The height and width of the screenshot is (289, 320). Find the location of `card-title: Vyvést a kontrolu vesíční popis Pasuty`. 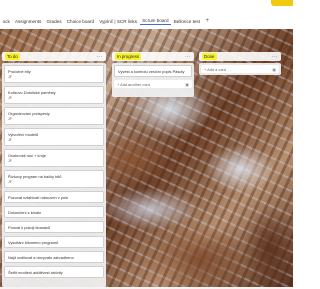

card-title: Vyvést a kontrolu vesíční popis Pasuty is located at coordinates (151, 71).